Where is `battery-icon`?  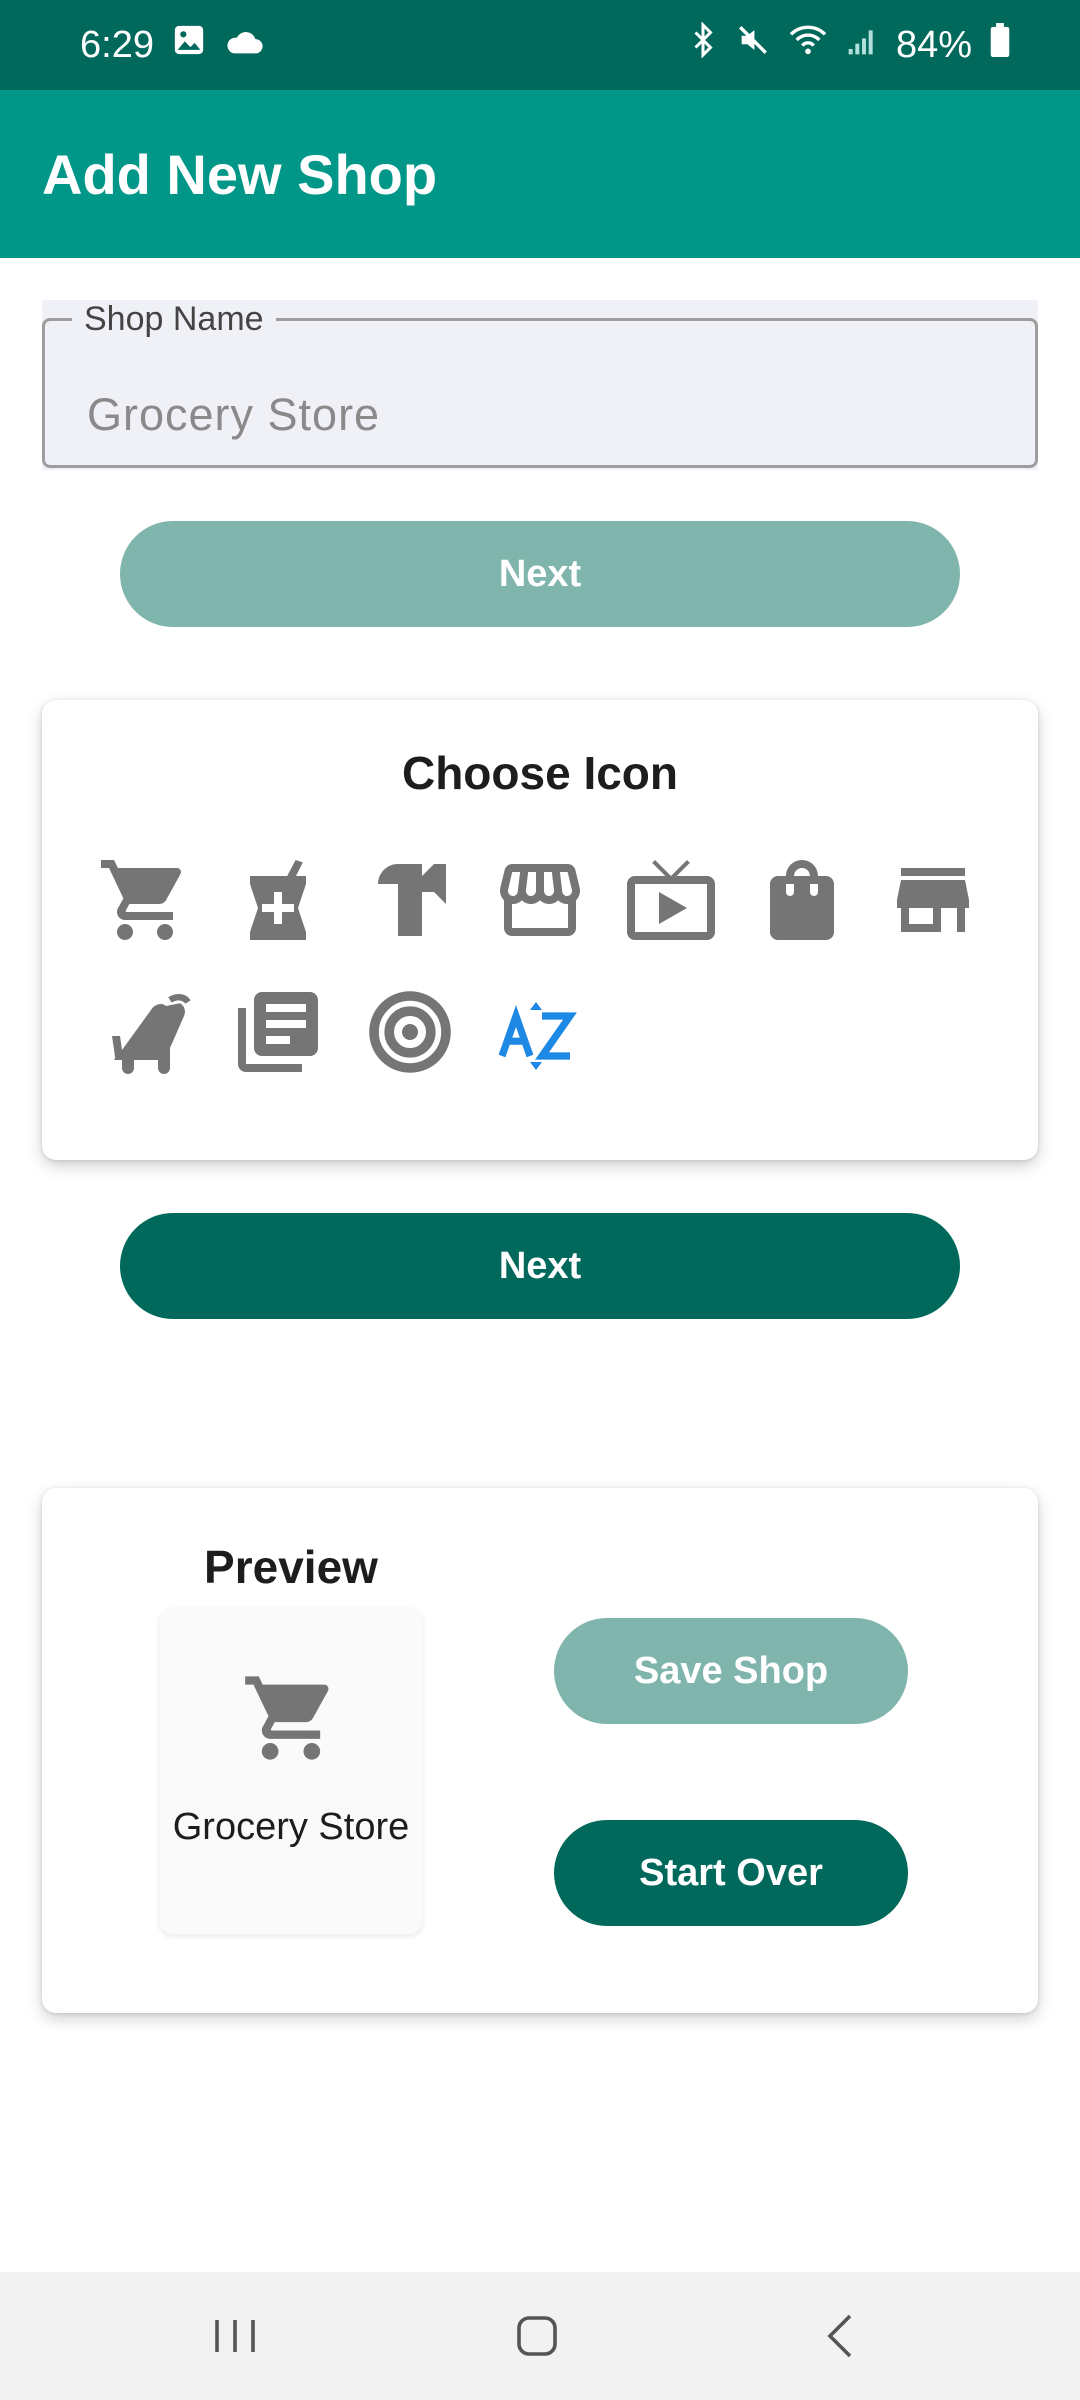
battery-icon is located at coordinates (1000, 45).